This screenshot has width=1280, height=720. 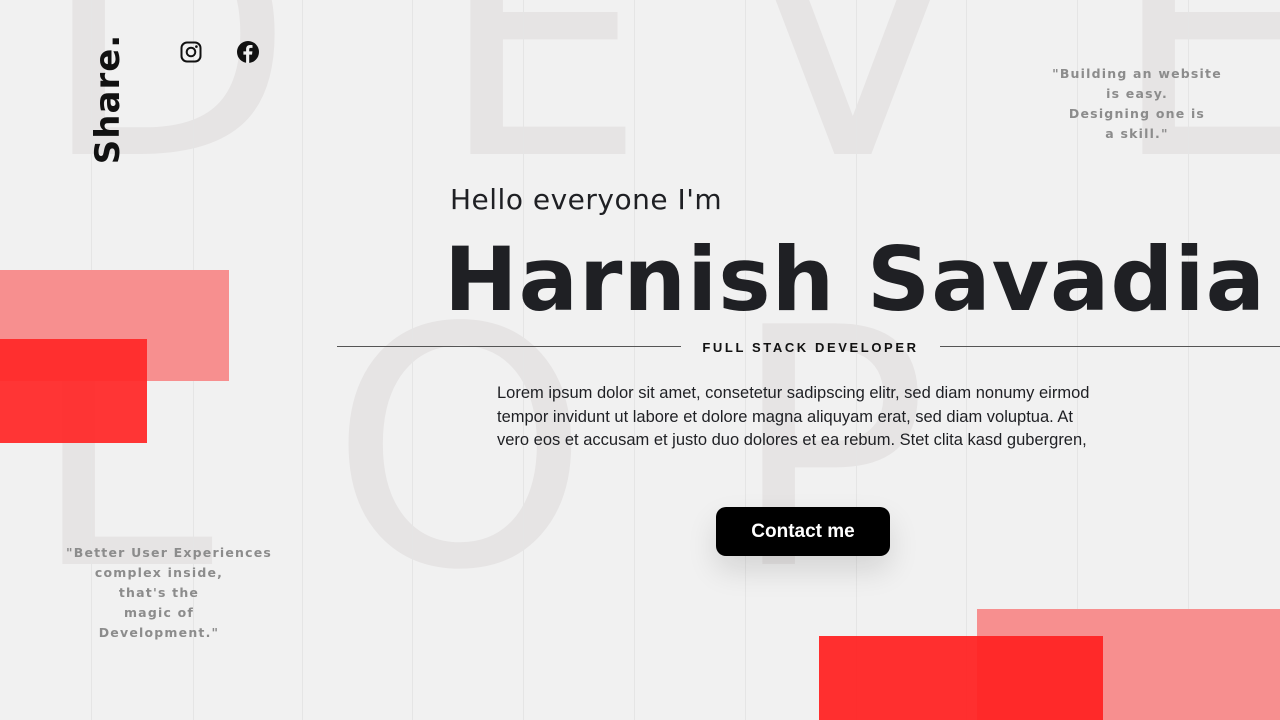 What do you see at coordinates (810, 347) in the screenshot?
I see `role-subtitle: FULL STACK DEVELOPER` at bounding box center [810, 347].